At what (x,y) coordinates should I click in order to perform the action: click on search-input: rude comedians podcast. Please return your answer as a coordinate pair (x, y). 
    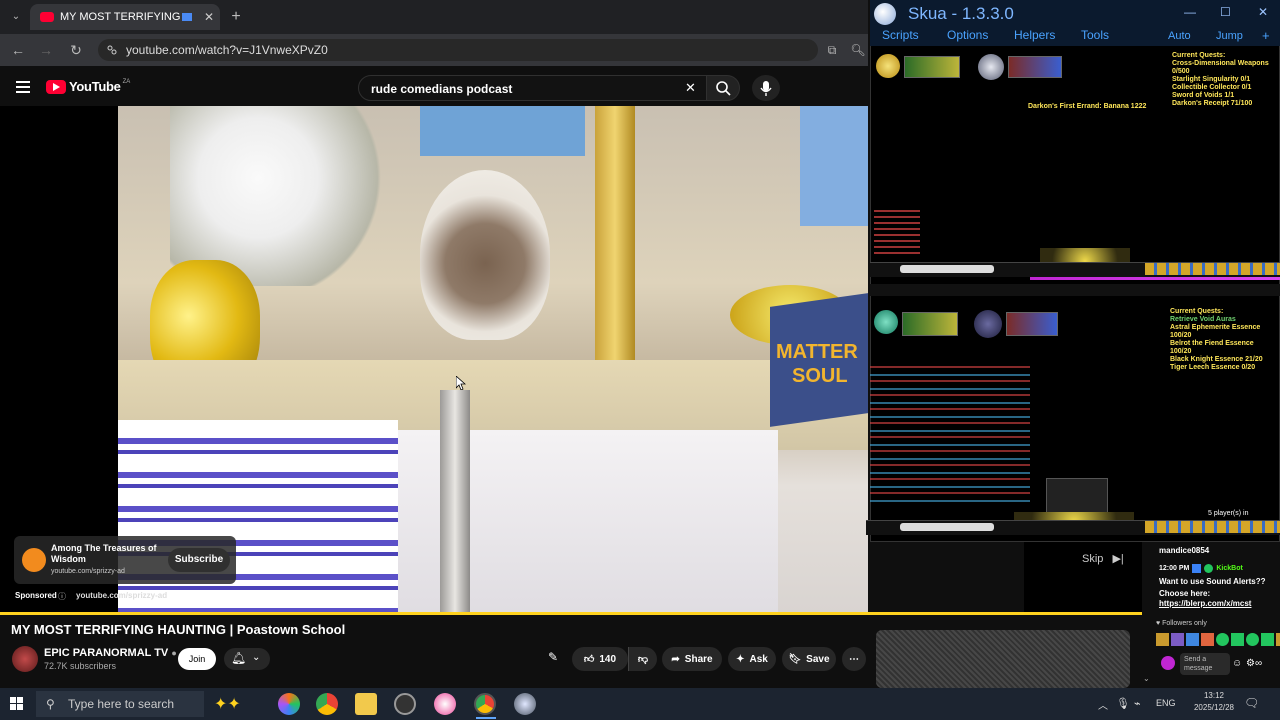
    Looking at the image, I should click on (533, 88).